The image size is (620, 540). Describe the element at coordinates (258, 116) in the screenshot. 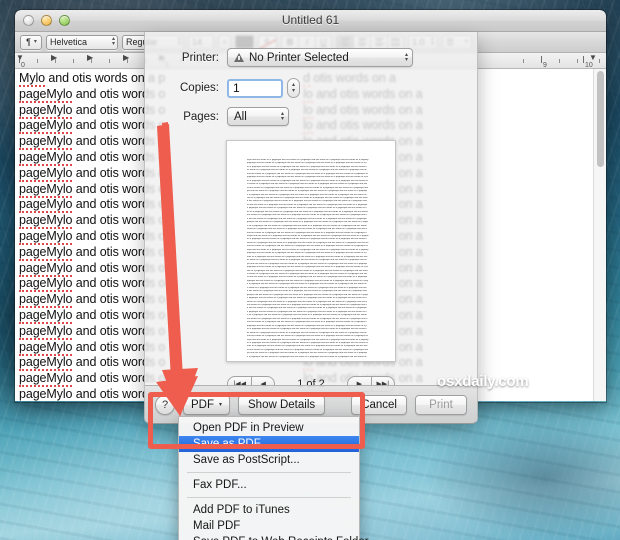

I see `pages-popup: All ▴ ▾` at that location.